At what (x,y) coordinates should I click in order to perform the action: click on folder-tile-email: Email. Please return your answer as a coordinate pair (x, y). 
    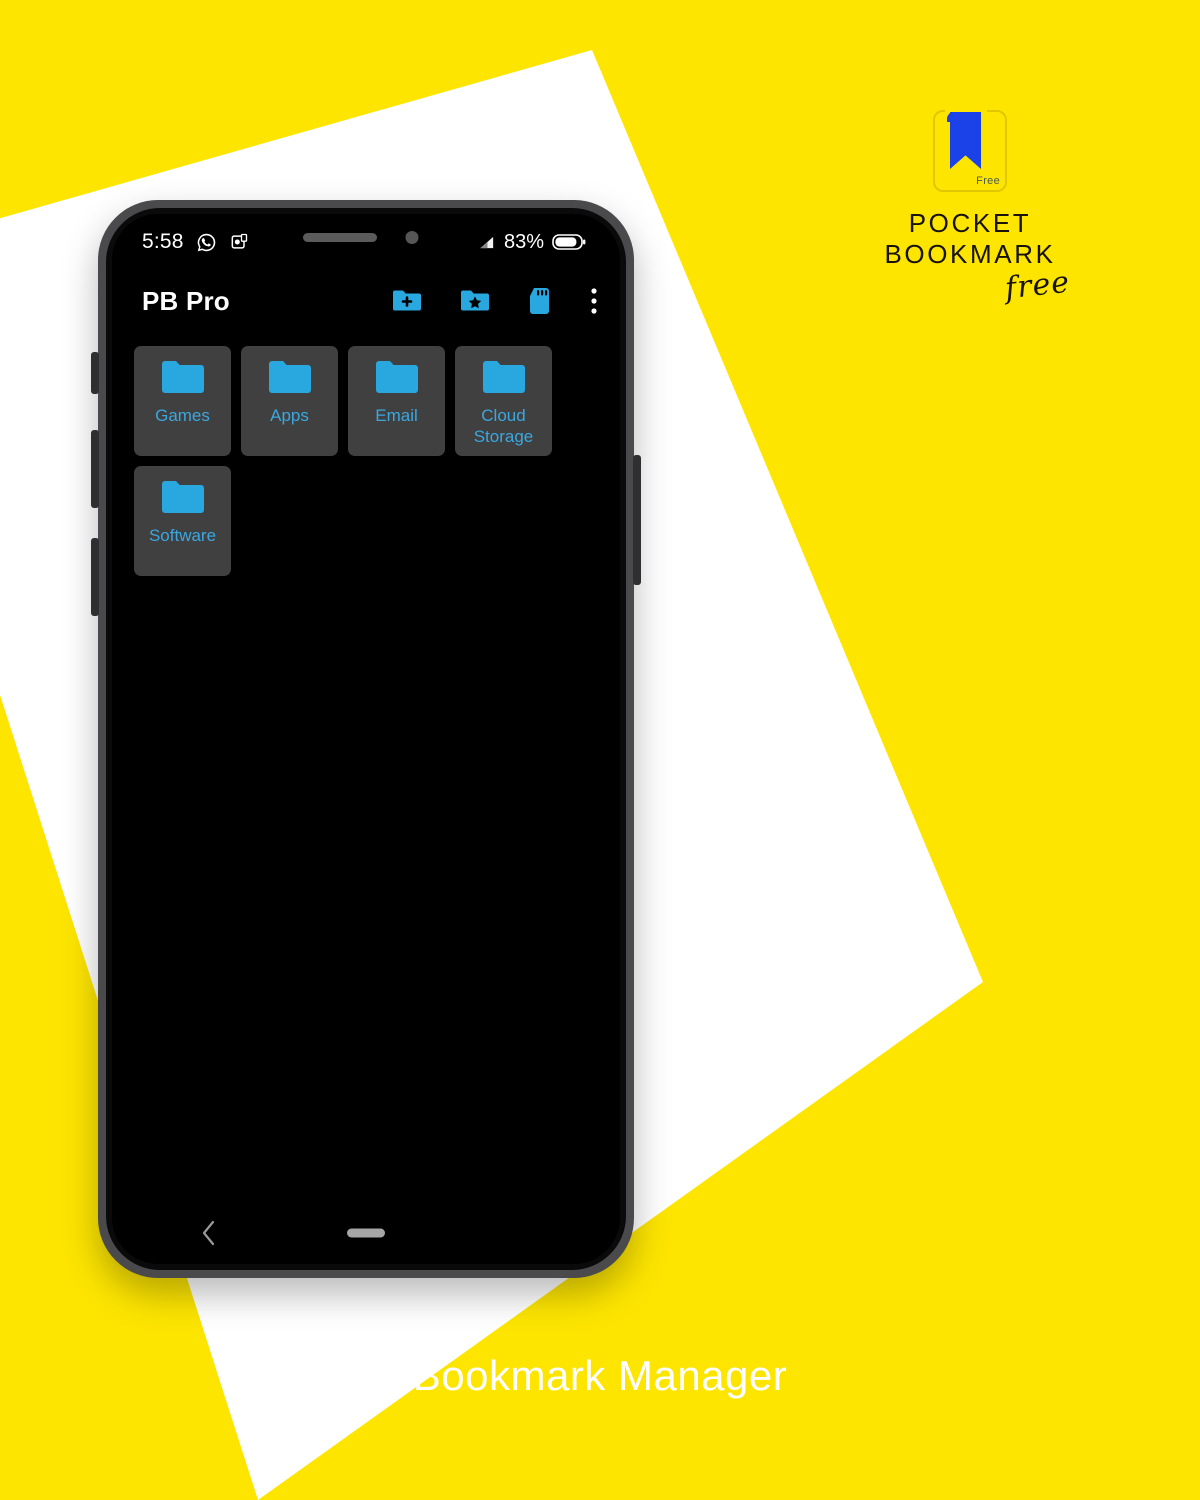
    Looking at the image, I should click on (396, 401).